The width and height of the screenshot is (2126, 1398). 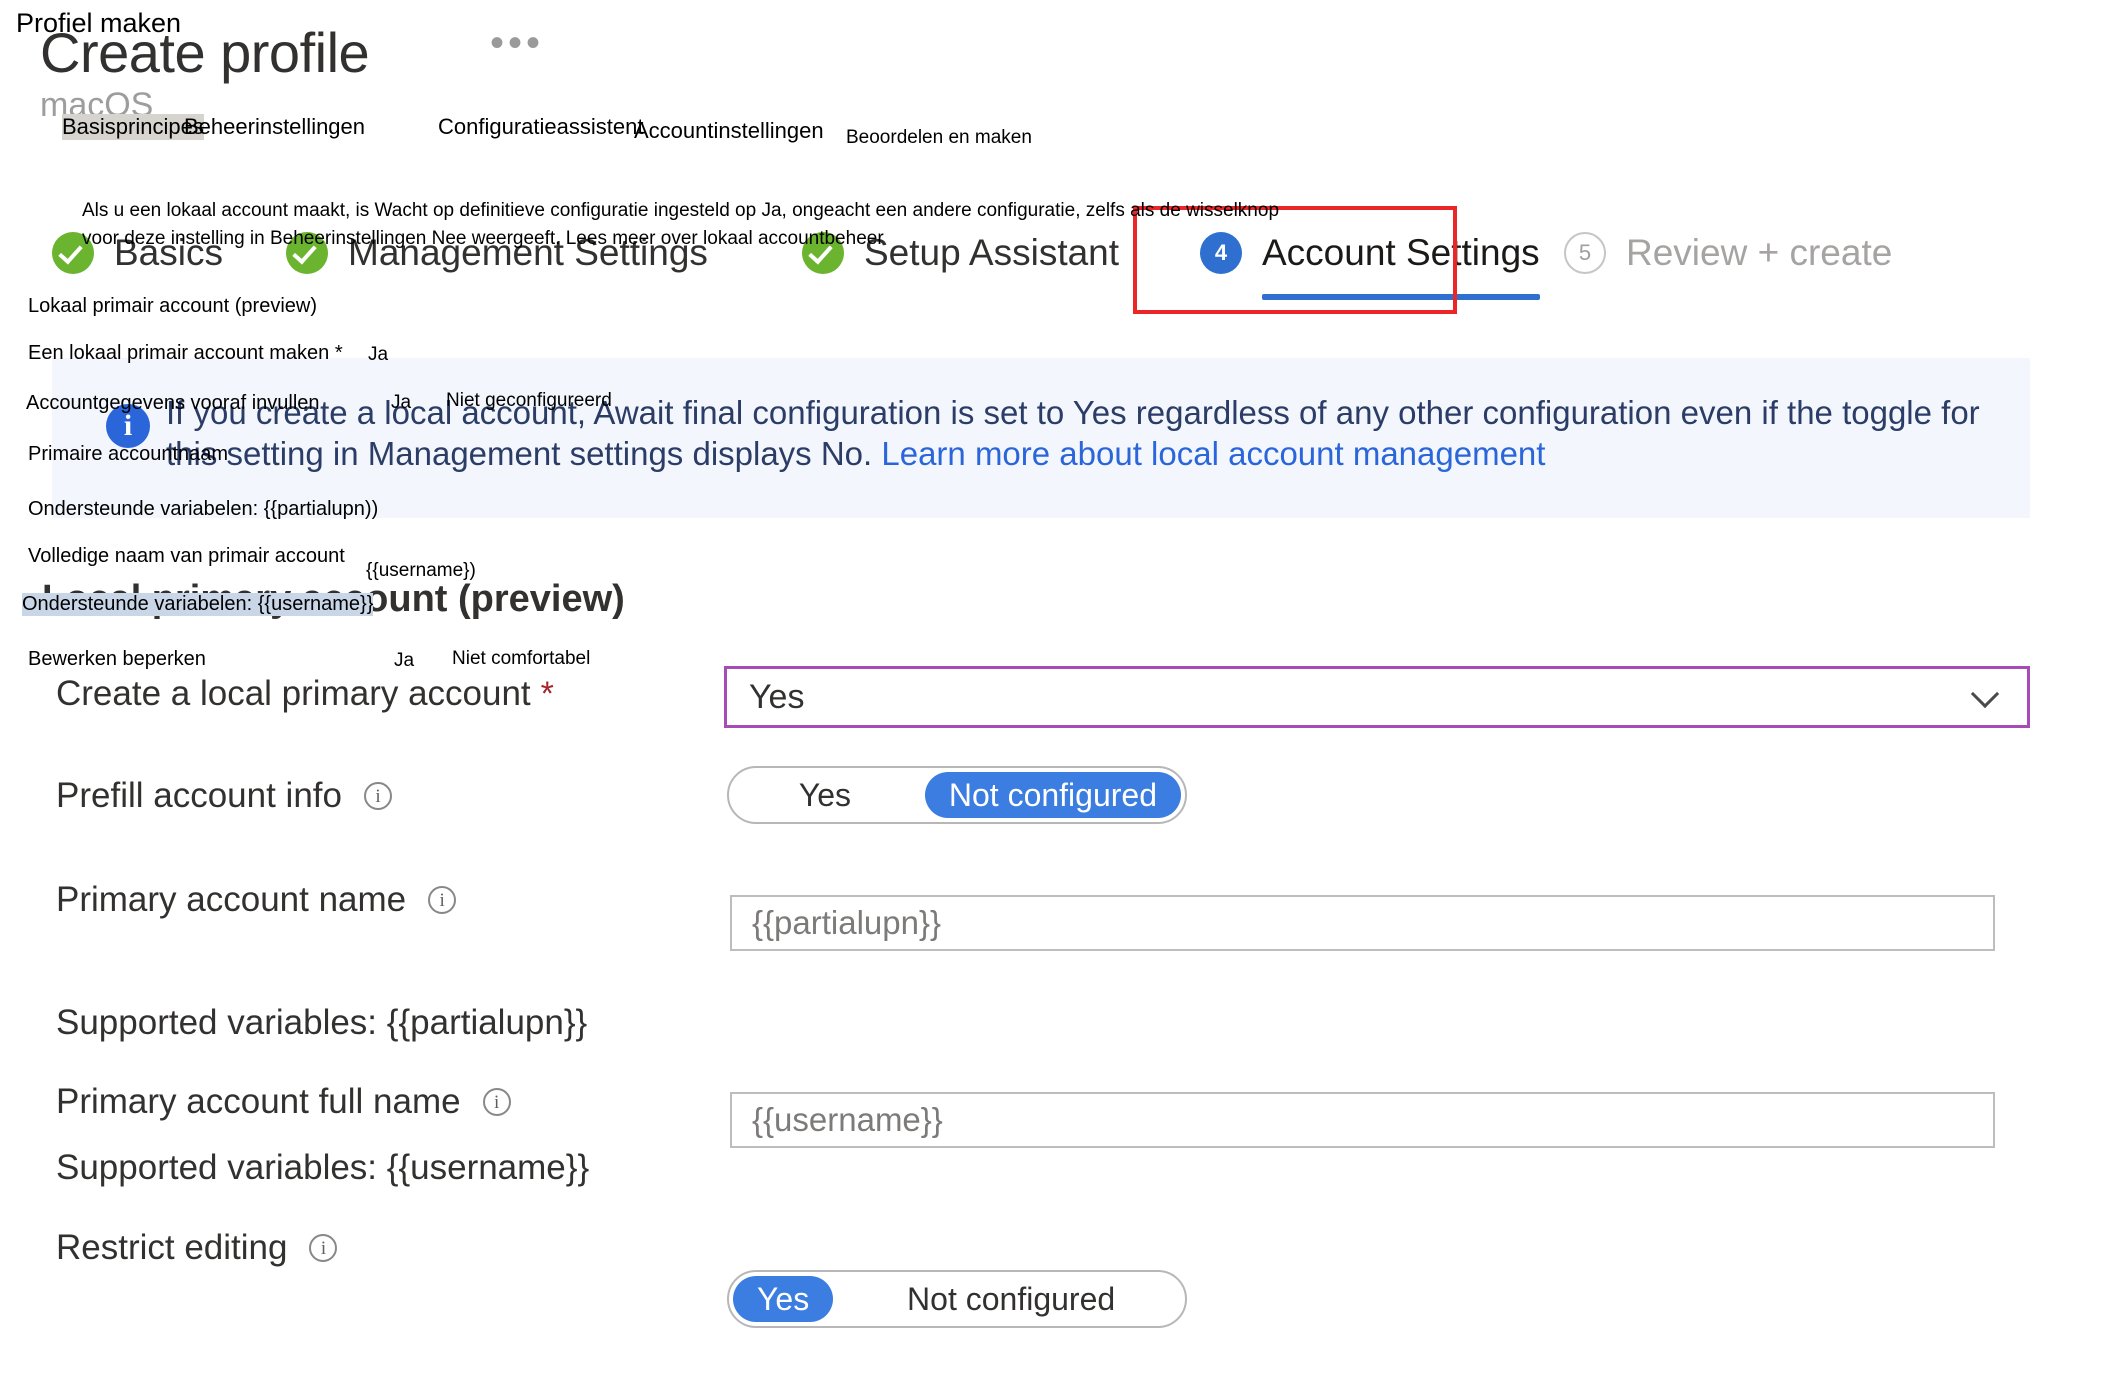 I want to click on label-primary-account-name: Primary account name i, so click(x=256, y=900).